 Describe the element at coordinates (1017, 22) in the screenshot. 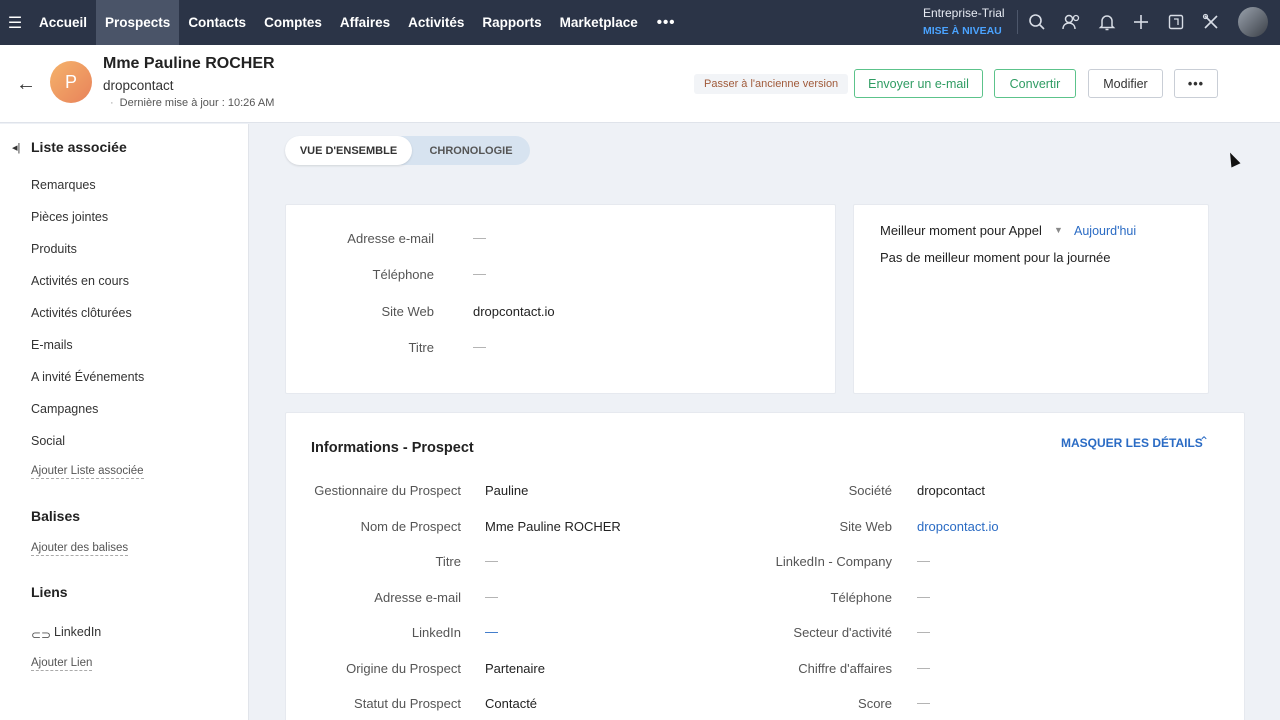

I see `nav-divider` at that location.